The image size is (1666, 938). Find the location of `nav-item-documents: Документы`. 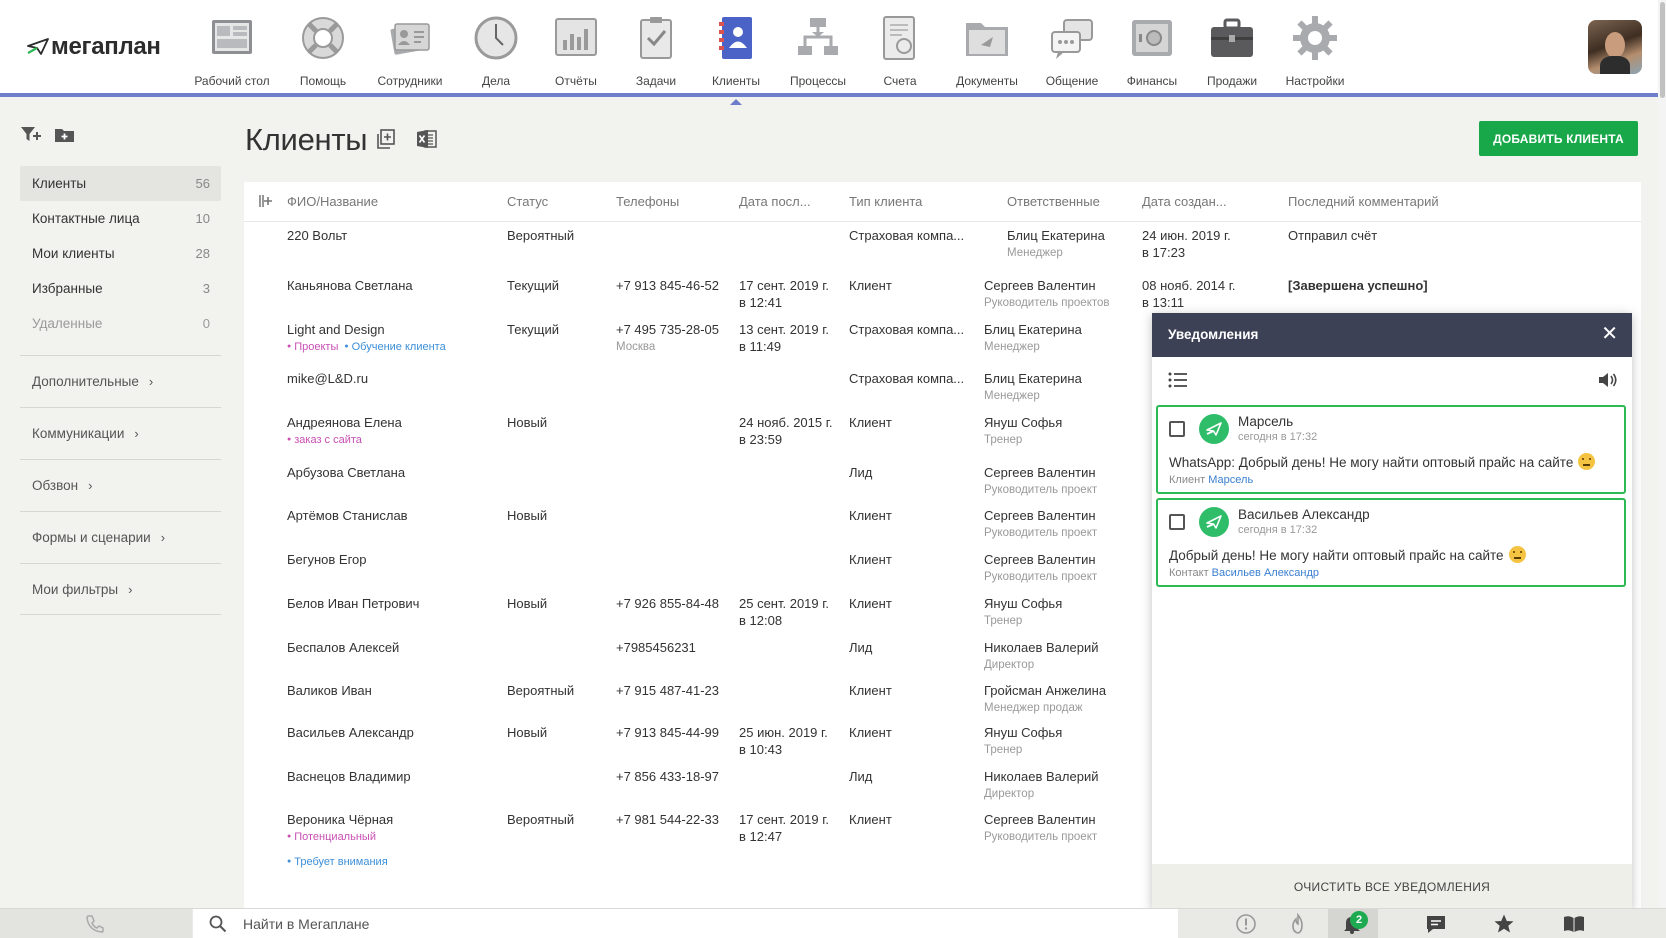

nav-item-documents: Документы is located at coordinates (987, 51).